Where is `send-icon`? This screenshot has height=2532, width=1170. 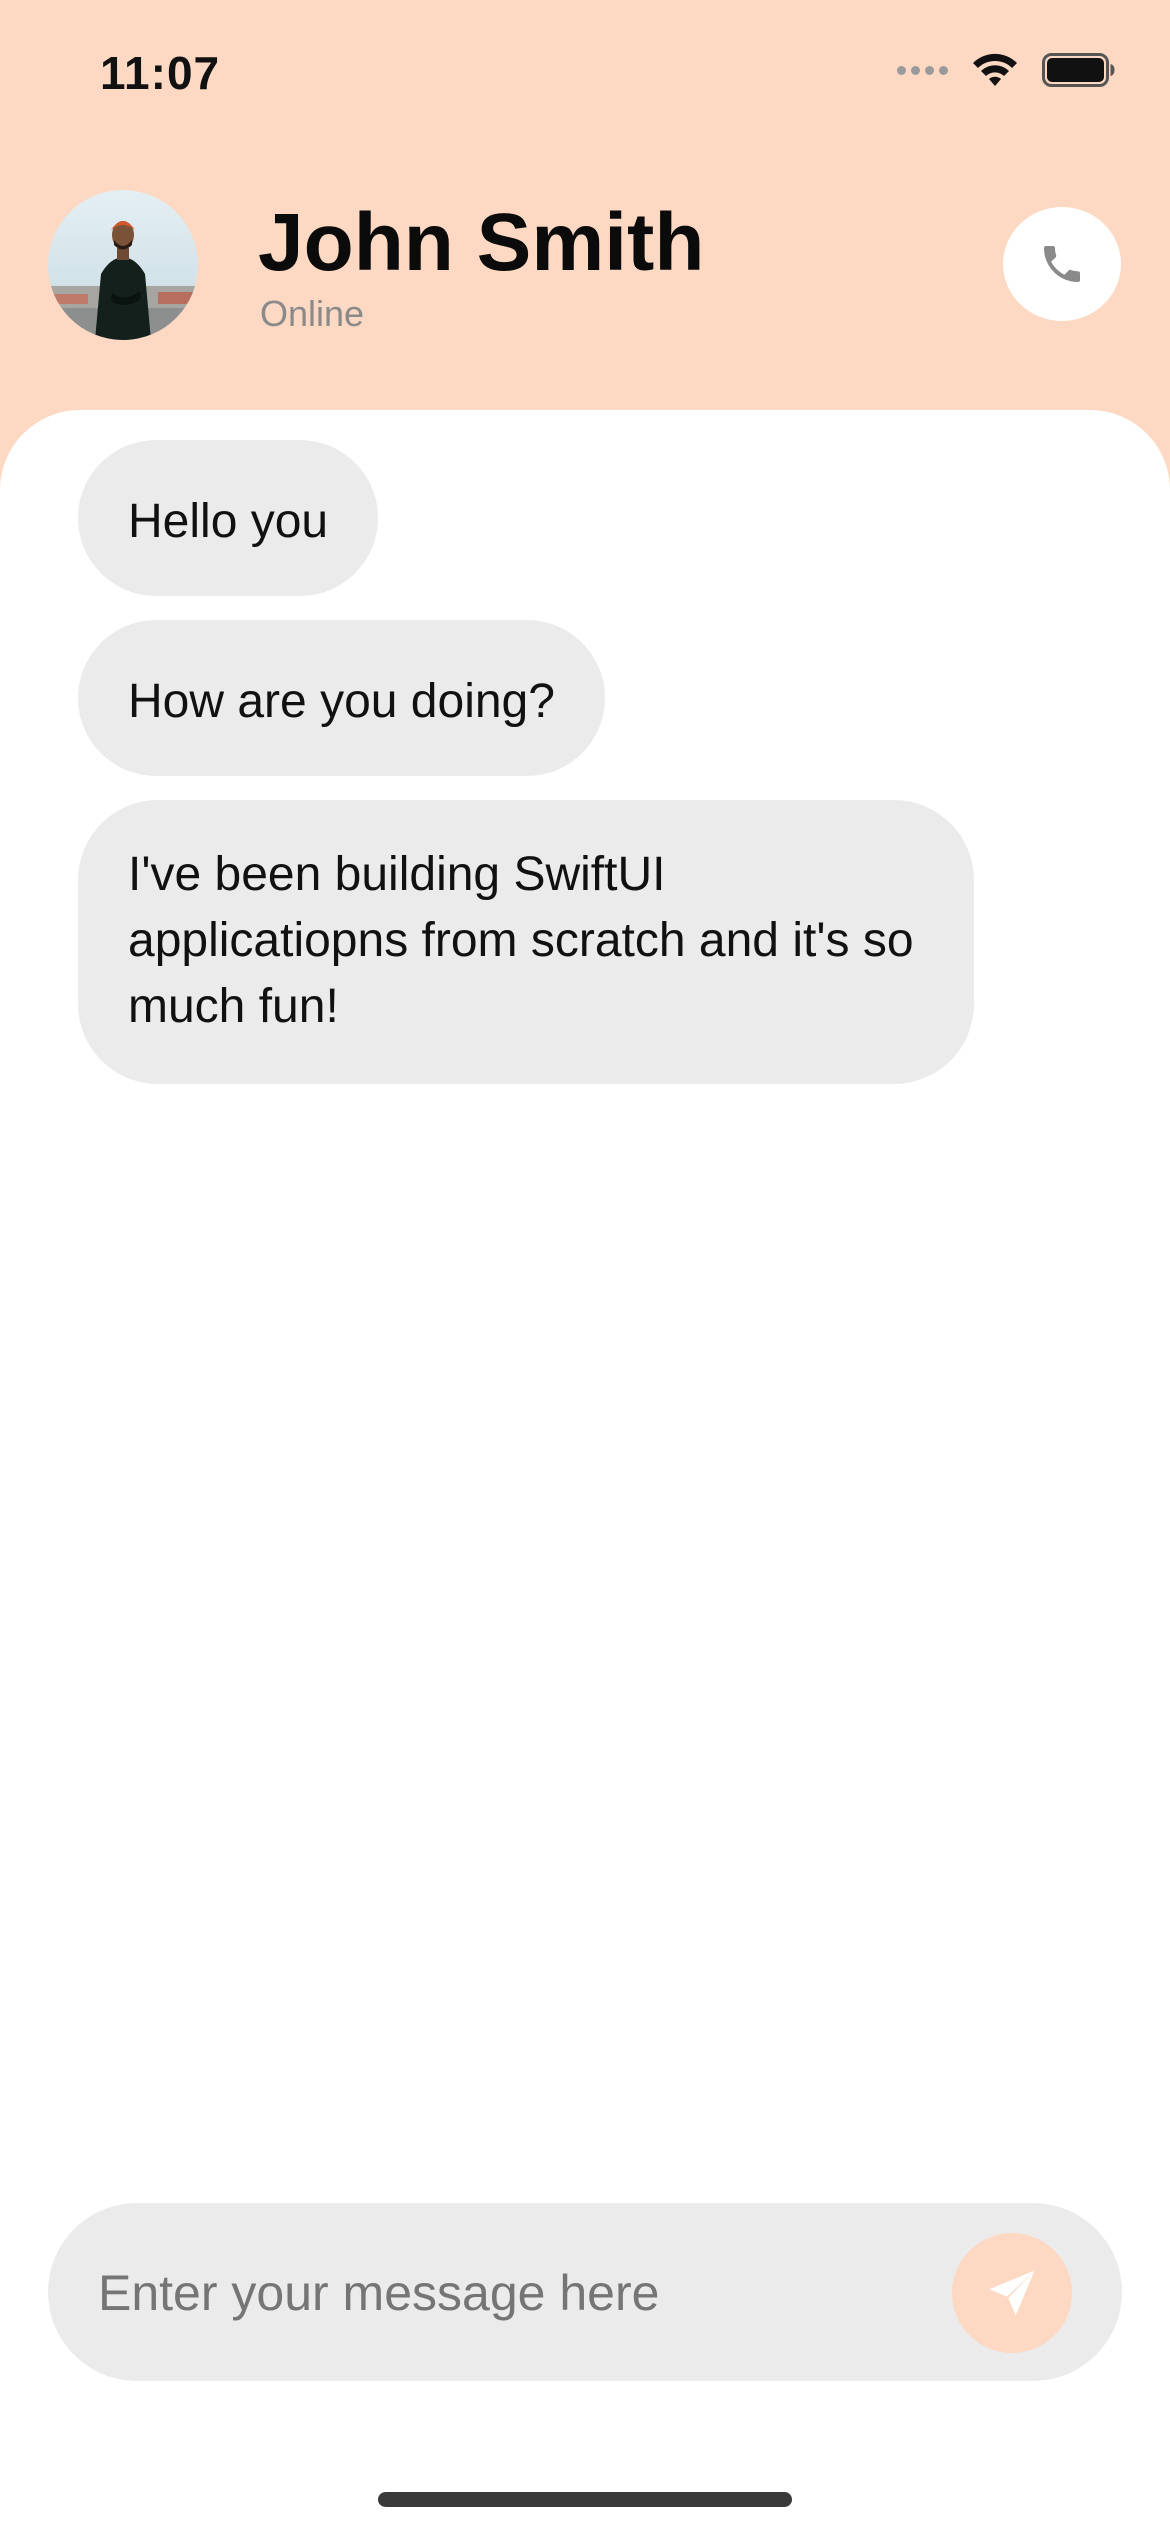
send-icon is located at coordinates (1012, 2293).